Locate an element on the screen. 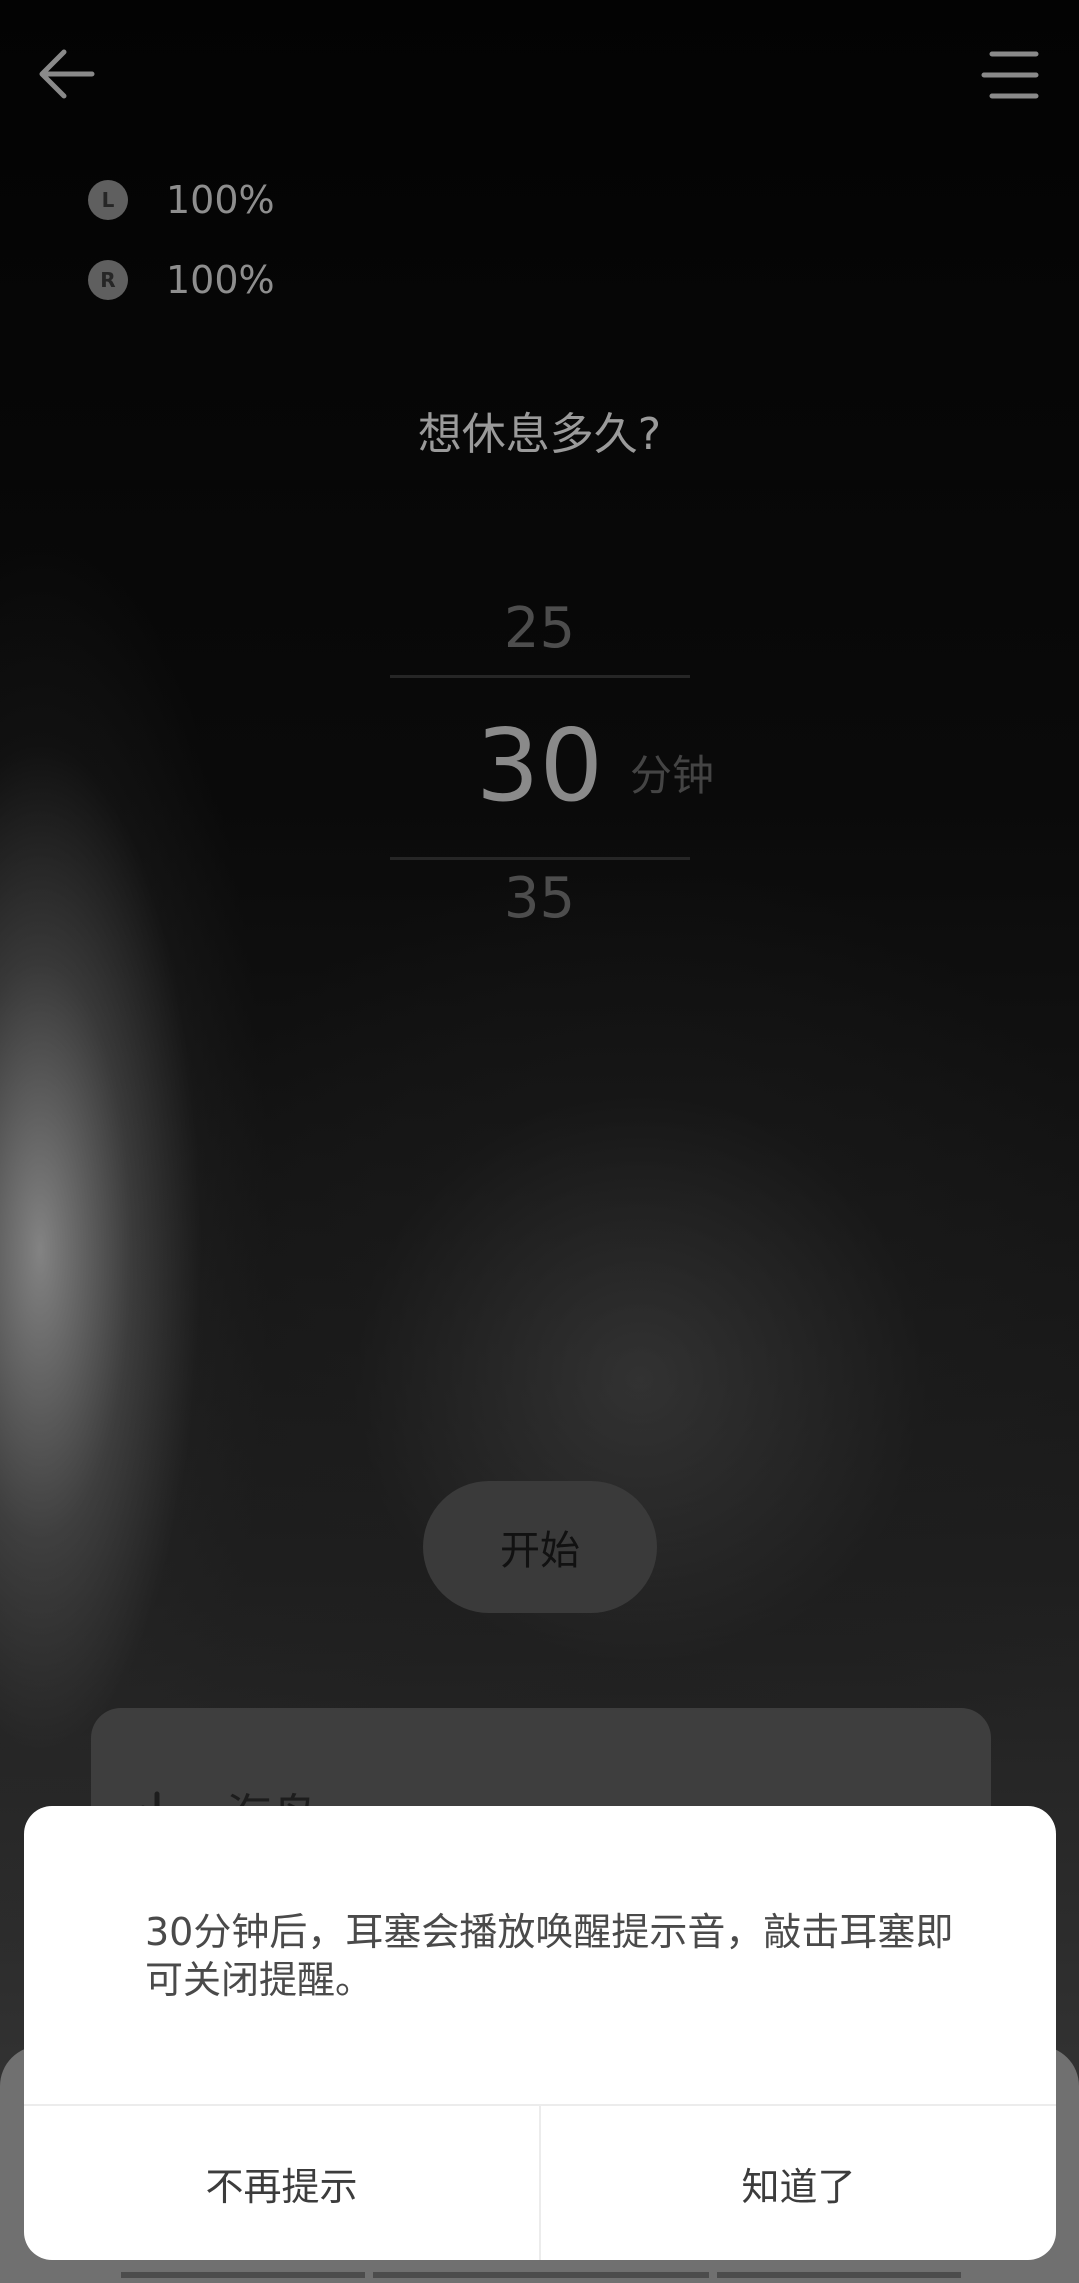 The height and width of the screenshot is (2283, 1079). start-button: 开始 is located at coordinates (540, 1547).